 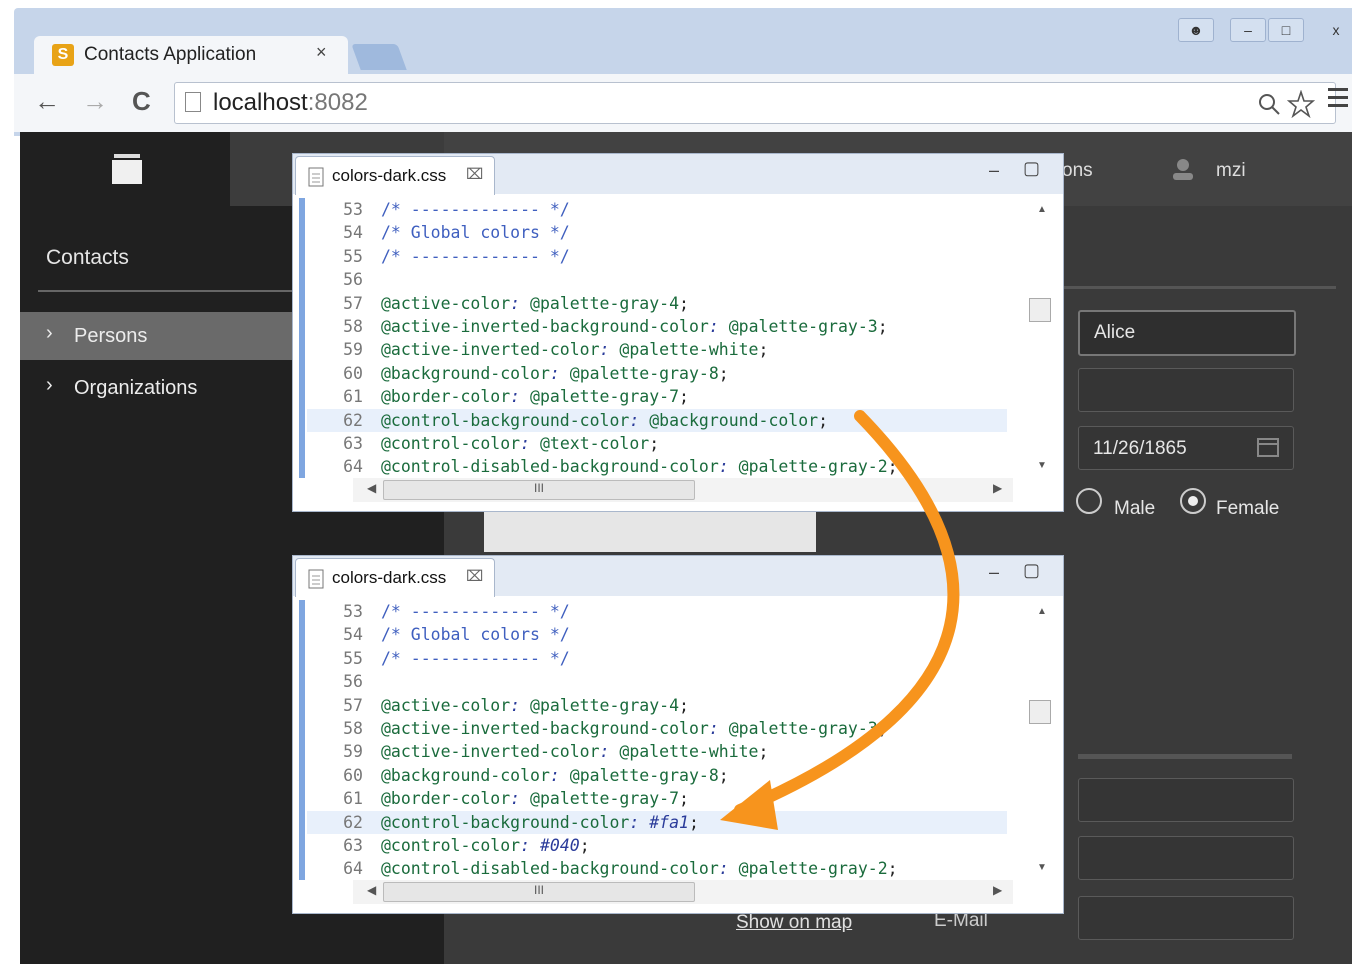 I want to click on code-token: #040, so click(x=559, y=845).